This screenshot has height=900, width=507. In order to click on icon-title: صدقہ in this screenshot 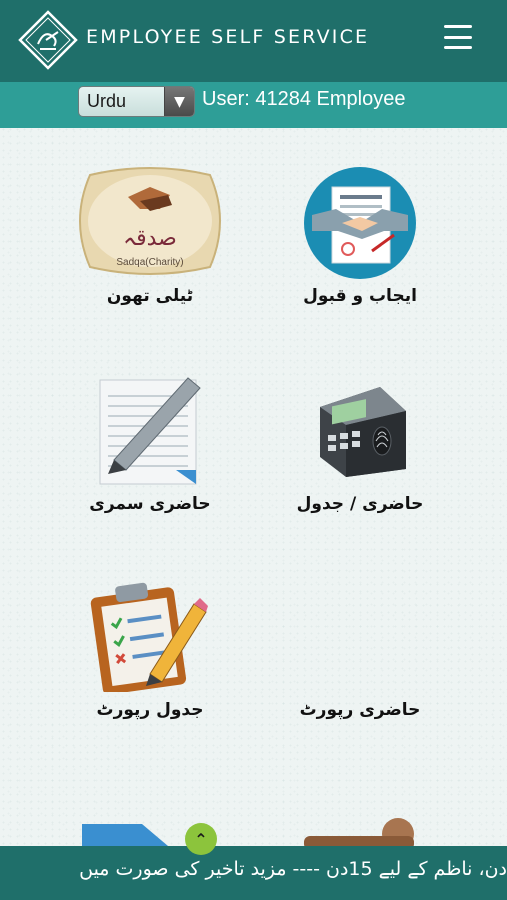, I will do `click(150, 238)`.